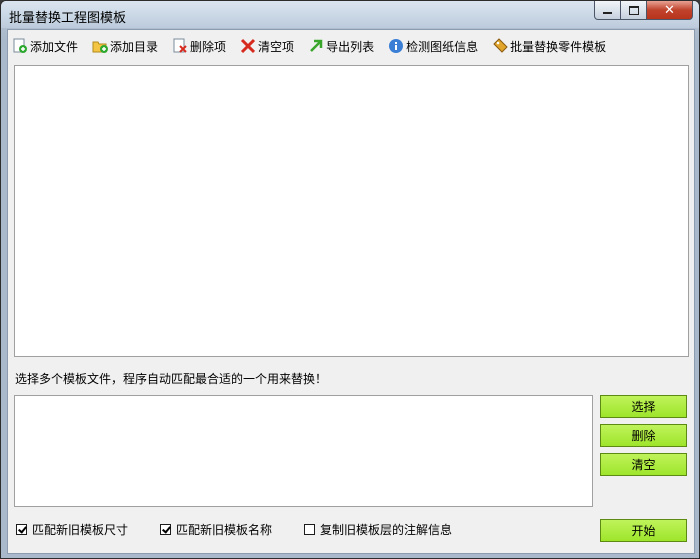 The height and width of the screenshot is (559, 700). I want to click on match-size-label: 匹配新旧模板尺寸, so click(80, 530).